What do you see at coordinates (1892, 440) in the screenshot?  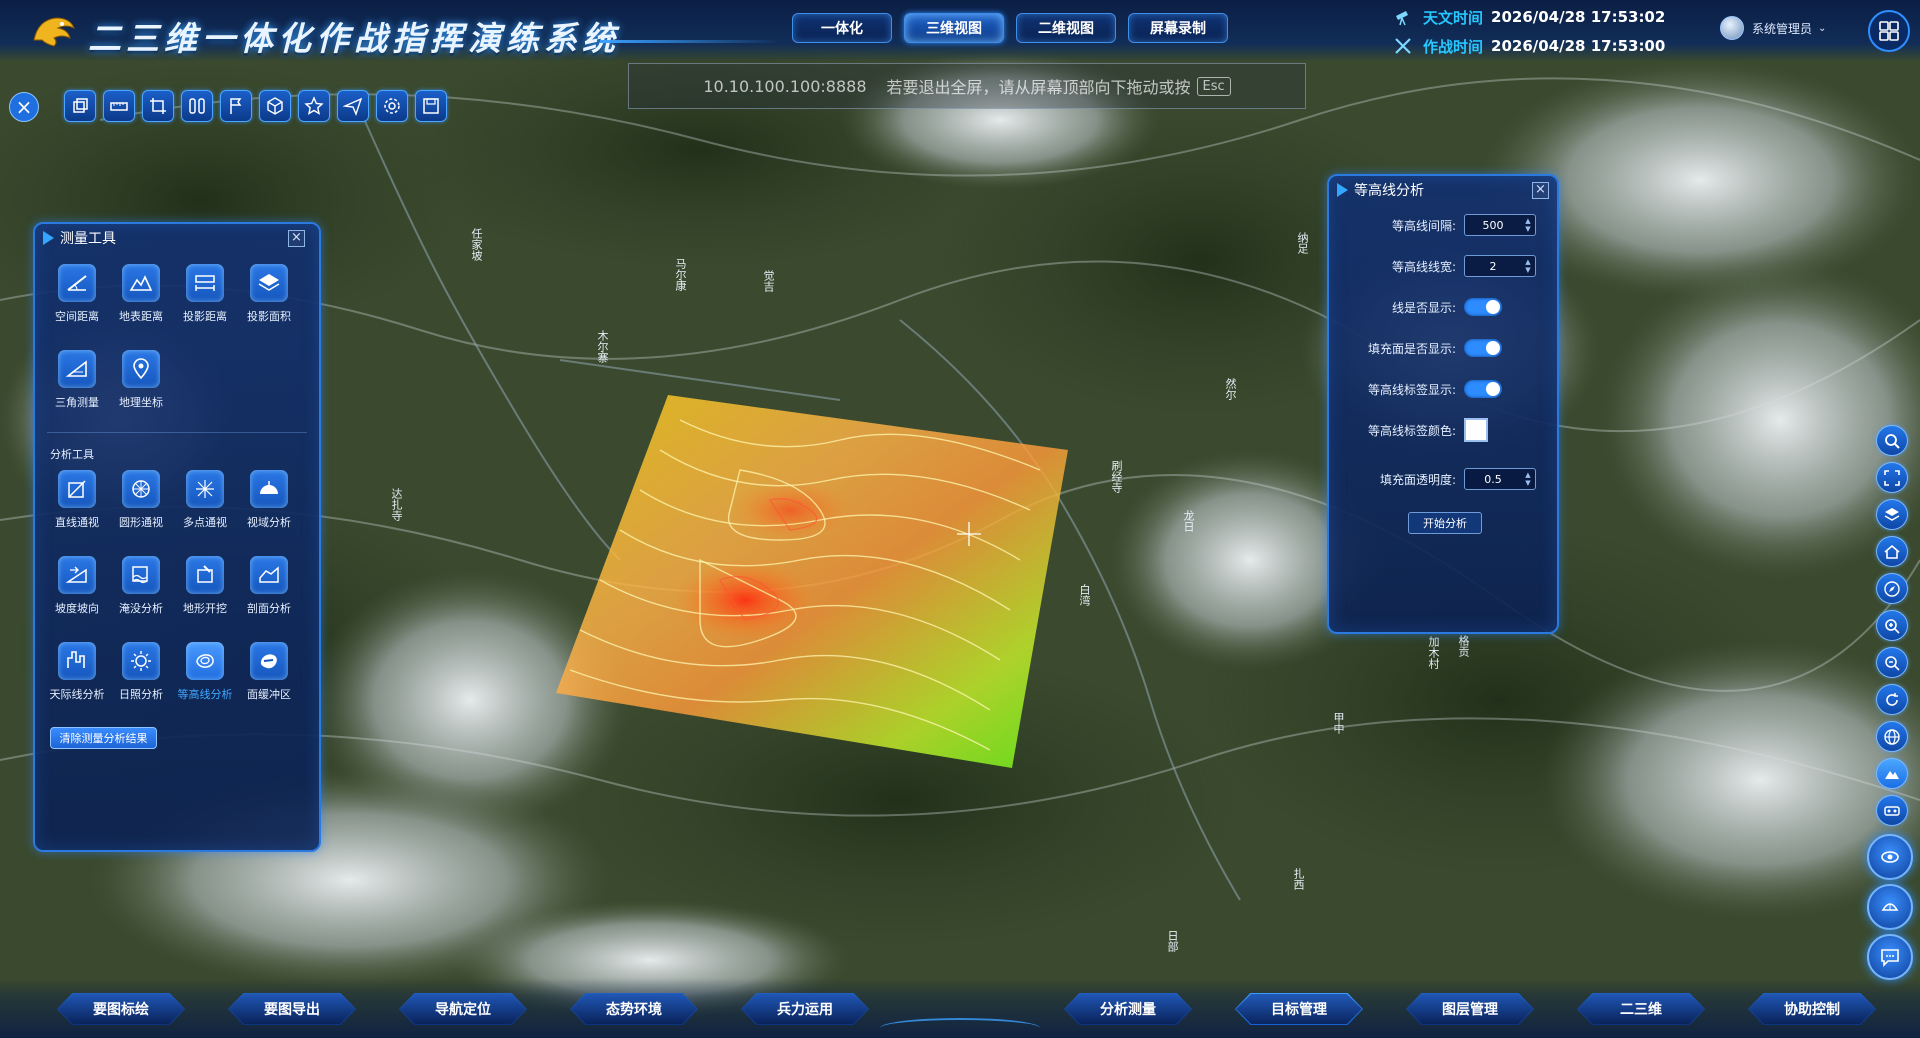 I see `search-button` at bounding box center [1892, 440].